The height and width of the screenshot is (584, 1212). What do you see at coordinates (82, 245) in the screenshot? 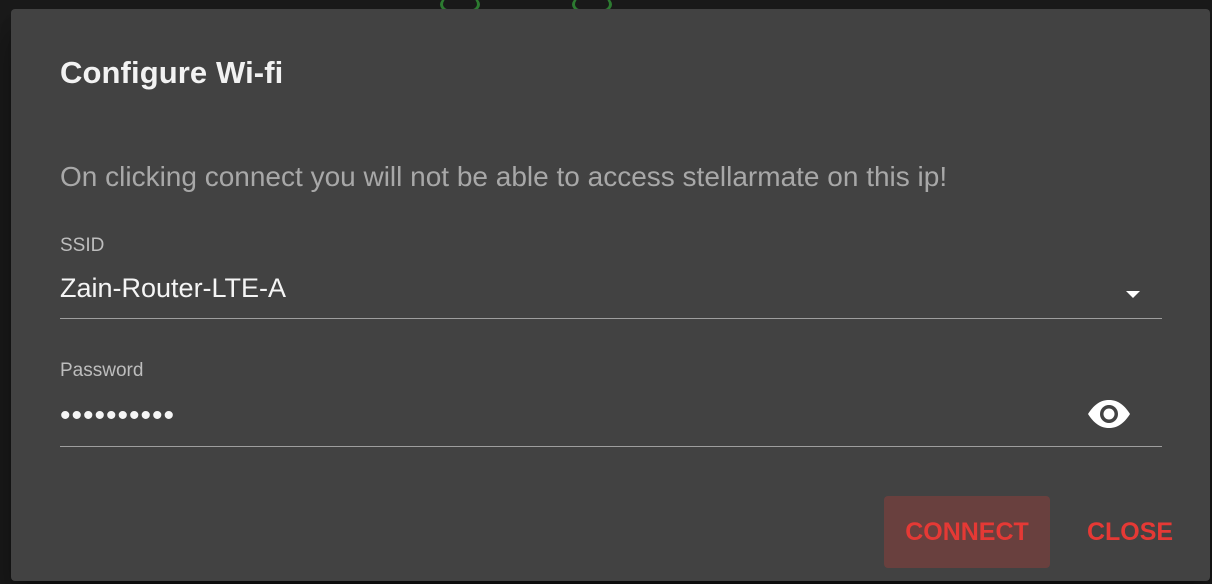
I see `ssid-label: SSID` at bounding box center [82, 245].